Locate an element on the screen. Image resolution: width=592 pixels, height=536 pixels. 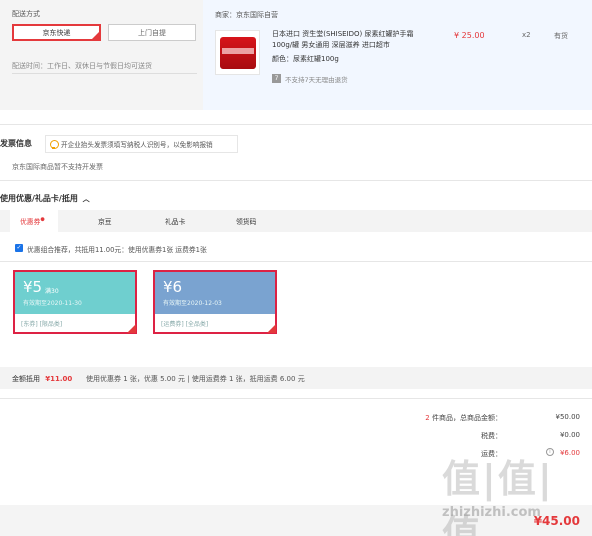
invoice-title: 发票信息 is located at coordinates (16, 143).